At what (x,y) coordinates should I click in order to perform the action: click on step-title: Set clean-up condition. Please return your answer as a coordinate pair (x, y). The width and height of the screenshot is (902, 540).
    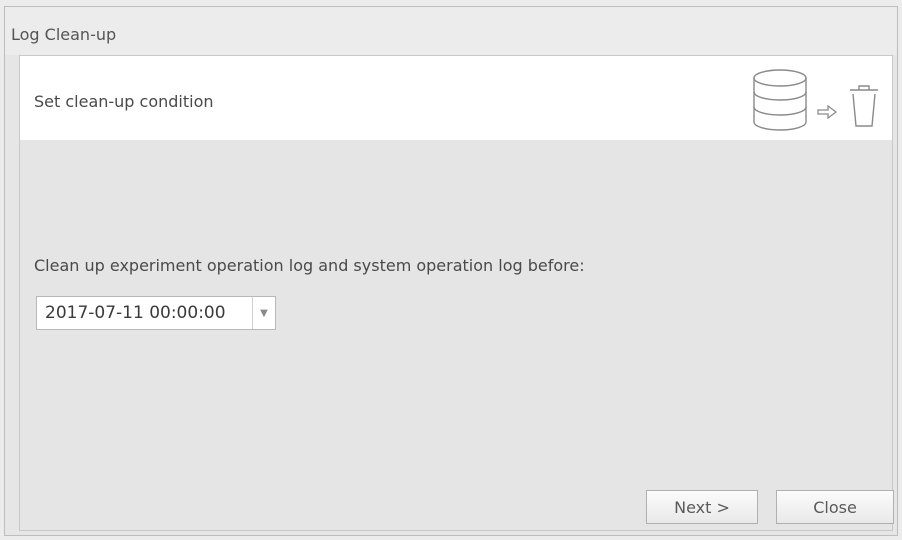
    Looking at the image, I should click on (124, 101).